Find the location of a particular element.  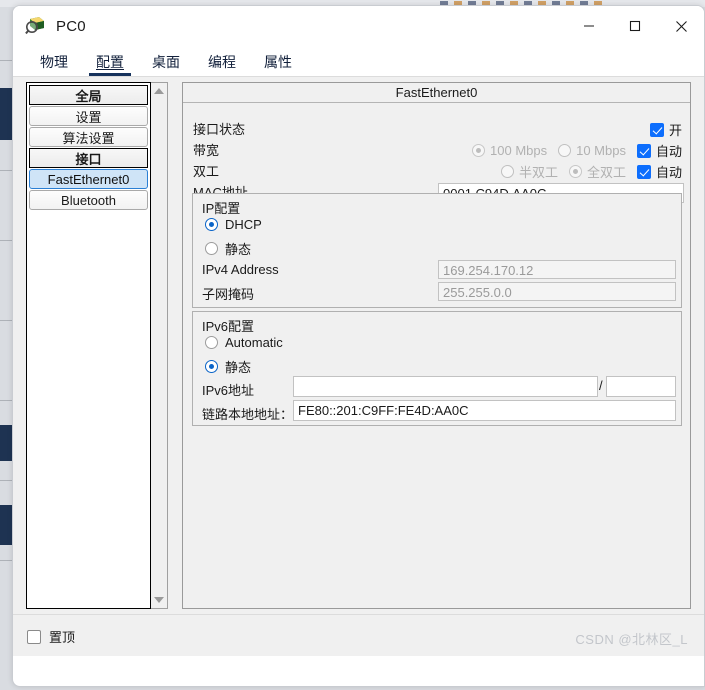

subnet-mask-field: 255.255.0.0 is located at coordinates (557, 291).